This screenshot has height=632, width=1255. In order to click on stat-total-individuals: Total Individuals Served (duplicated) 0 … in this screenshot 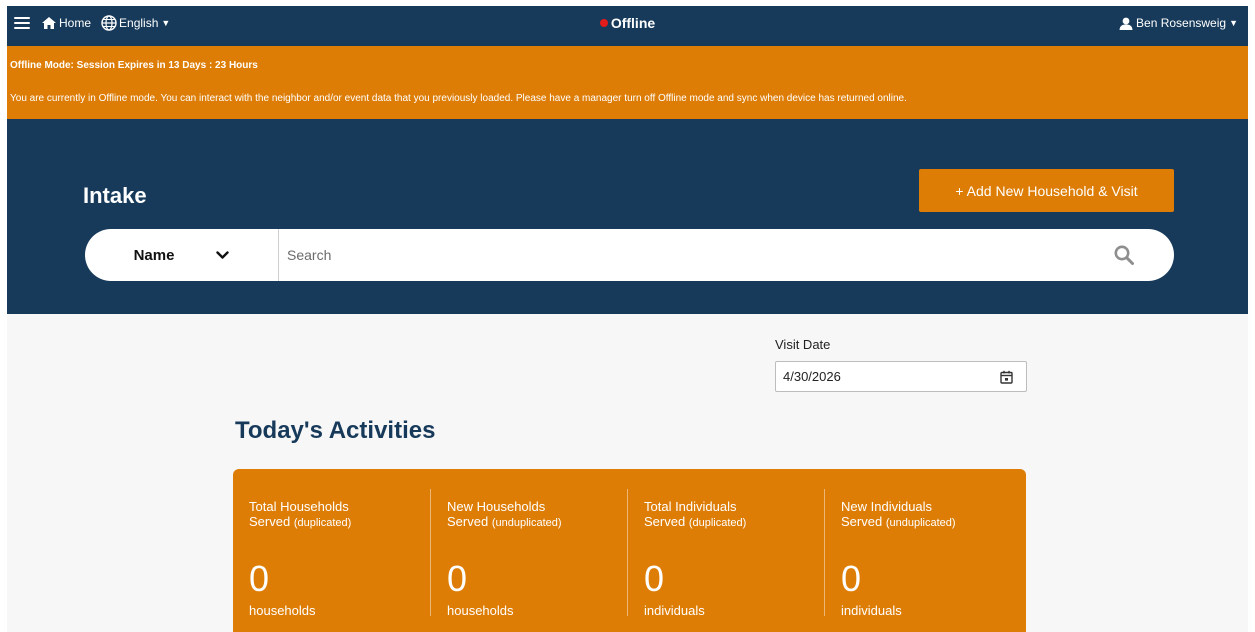, I will do `click(725, 553)`.